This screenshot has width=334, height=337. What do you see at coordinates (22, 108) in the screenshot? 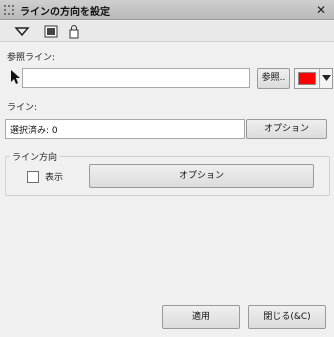
I see `line-label: ライン:` at bounding box center [22, 108].